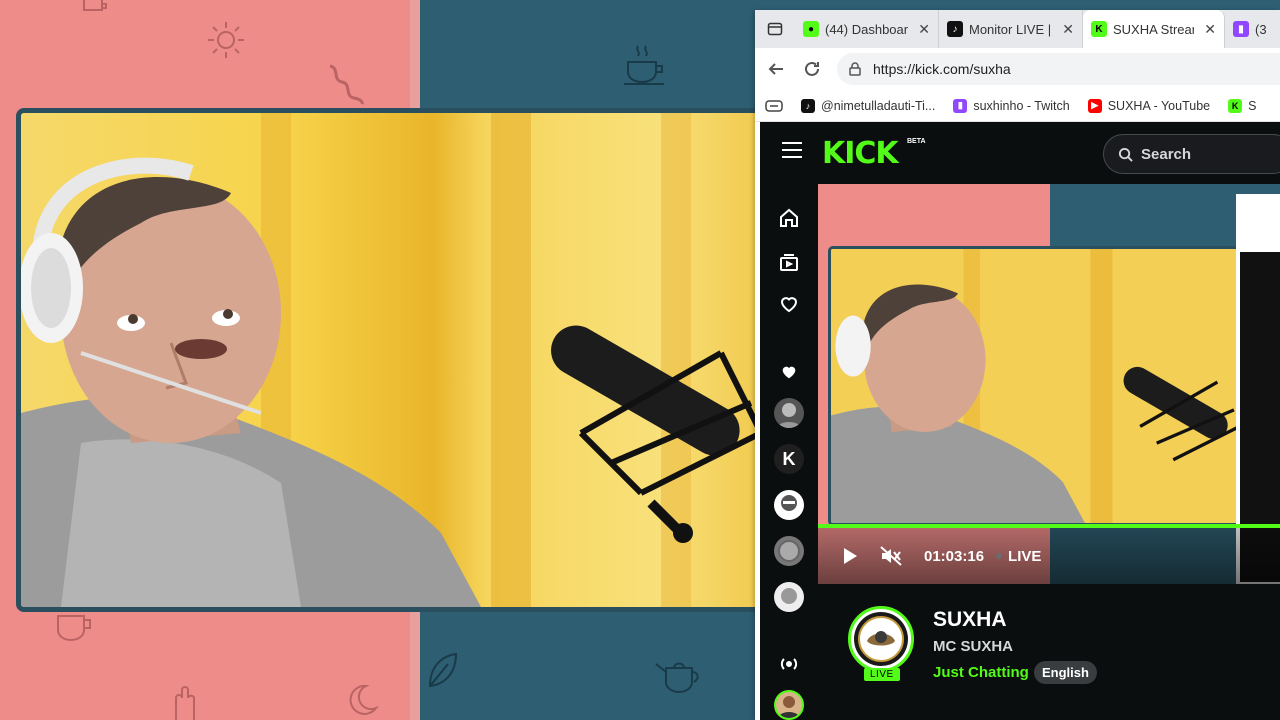 This screenshot has height=720, width=1280. I want to click on live-label: LIVE, so click(1025, 556).